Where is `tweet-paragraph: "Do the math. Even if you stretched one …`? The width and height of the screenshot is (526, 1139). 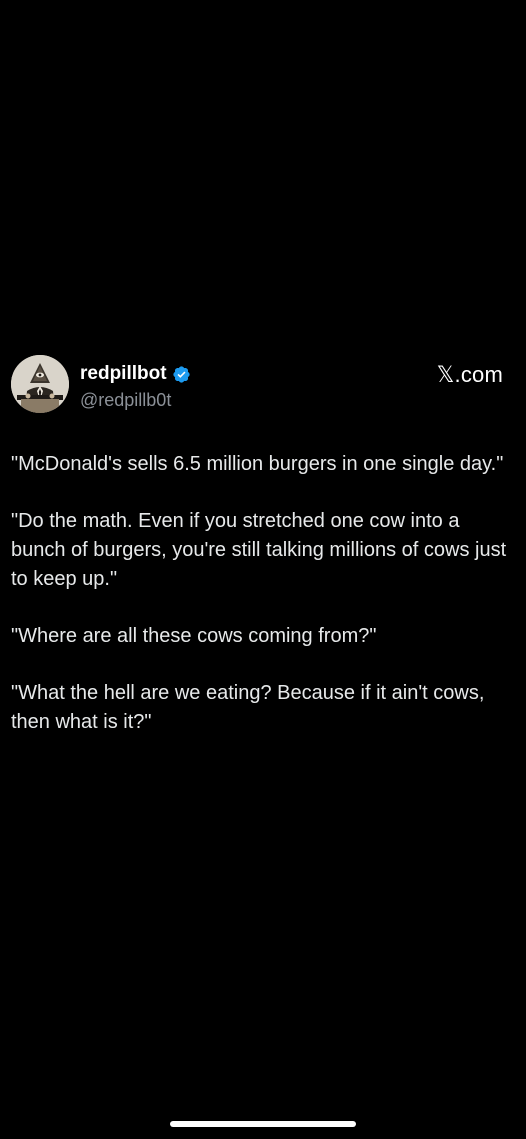 tweet-paragraph: "Do the math. Even if you stretched one … is located at coordinates (259, 550).